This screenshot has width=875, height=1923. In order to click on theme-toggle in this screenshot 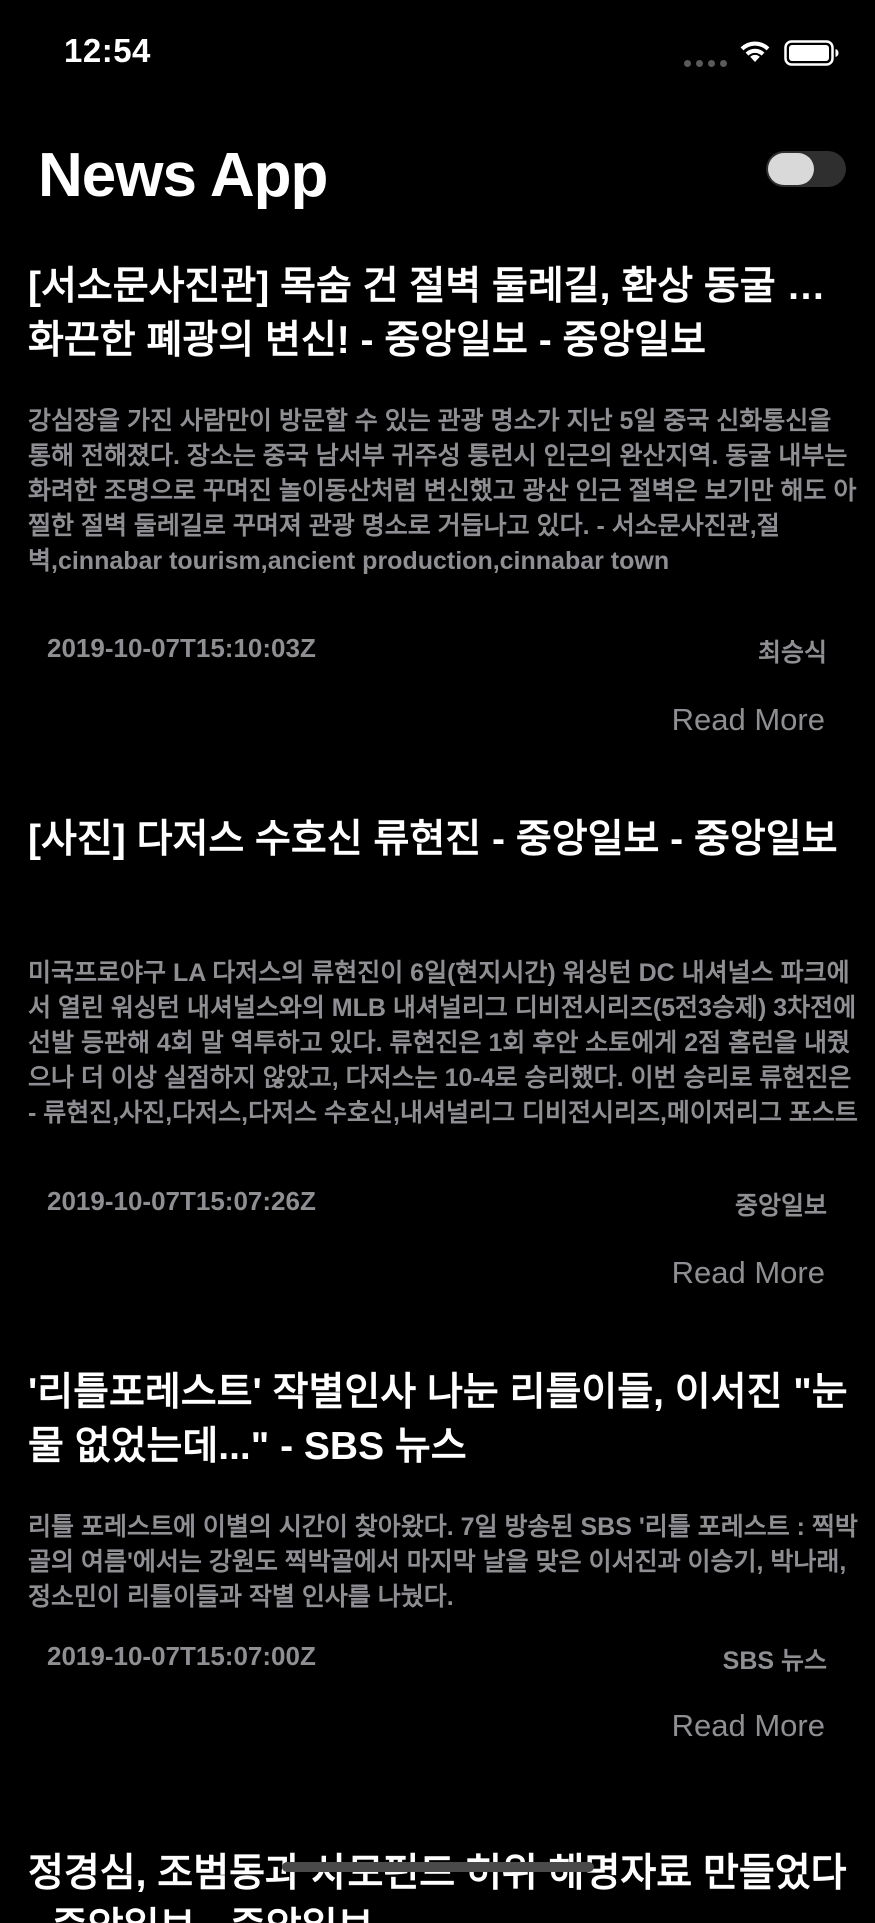, I will do `click(806, 169)`.